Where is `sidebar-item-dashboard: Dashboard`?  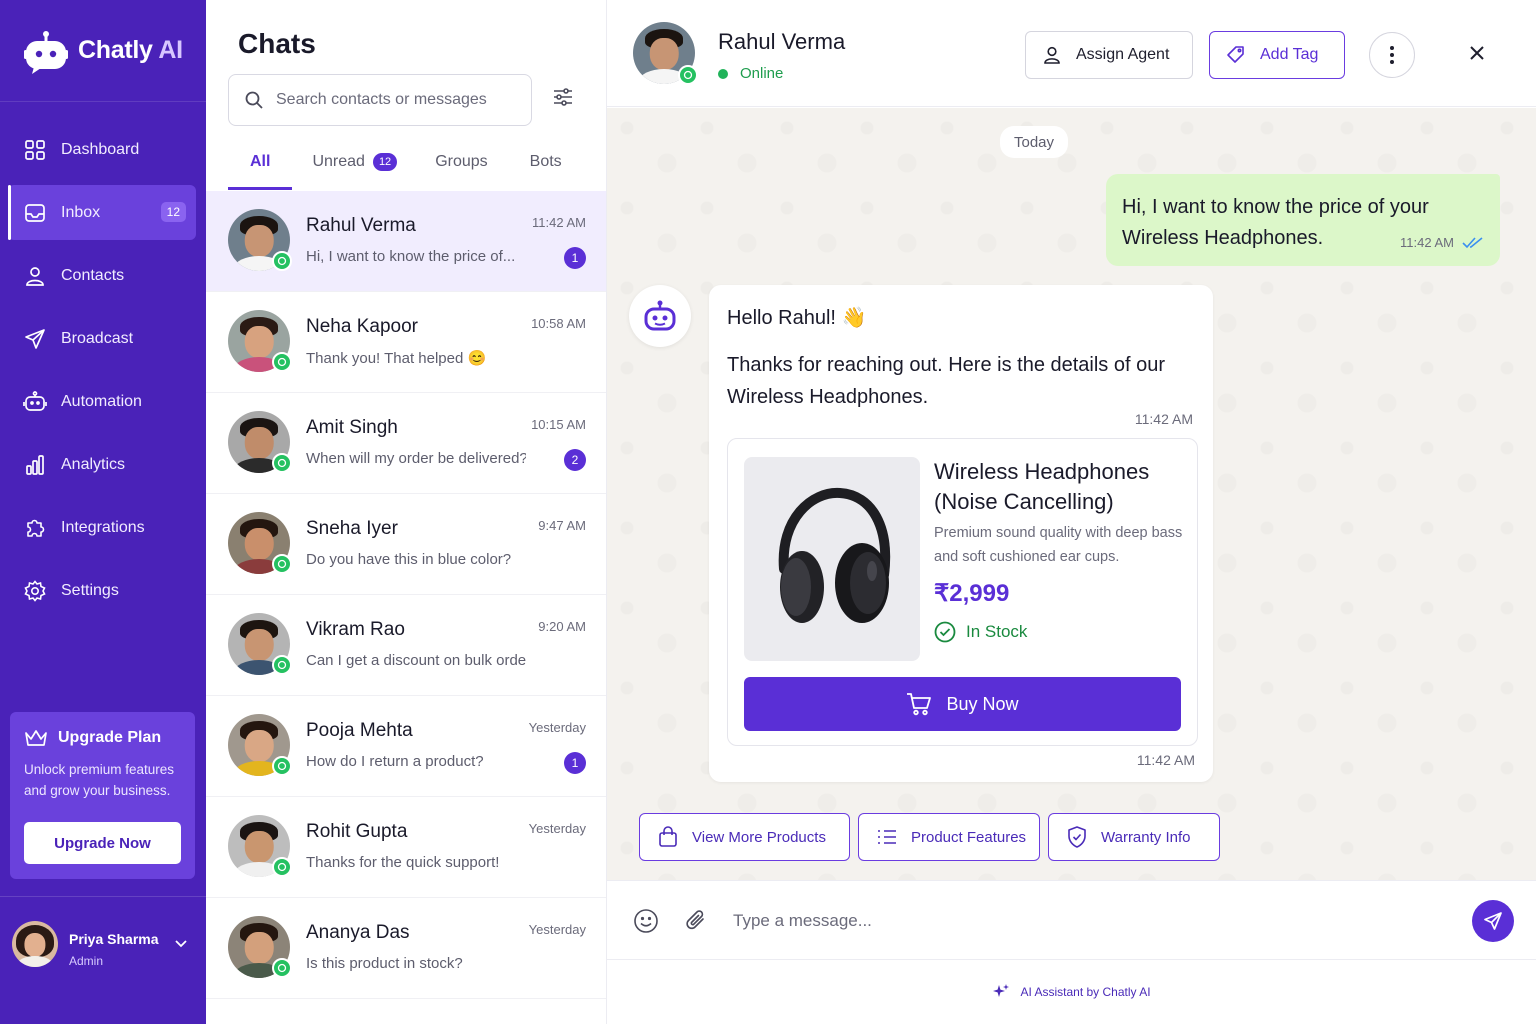
sidebar-item-dashboard: Dashboard is located at coordinates (102, 149).